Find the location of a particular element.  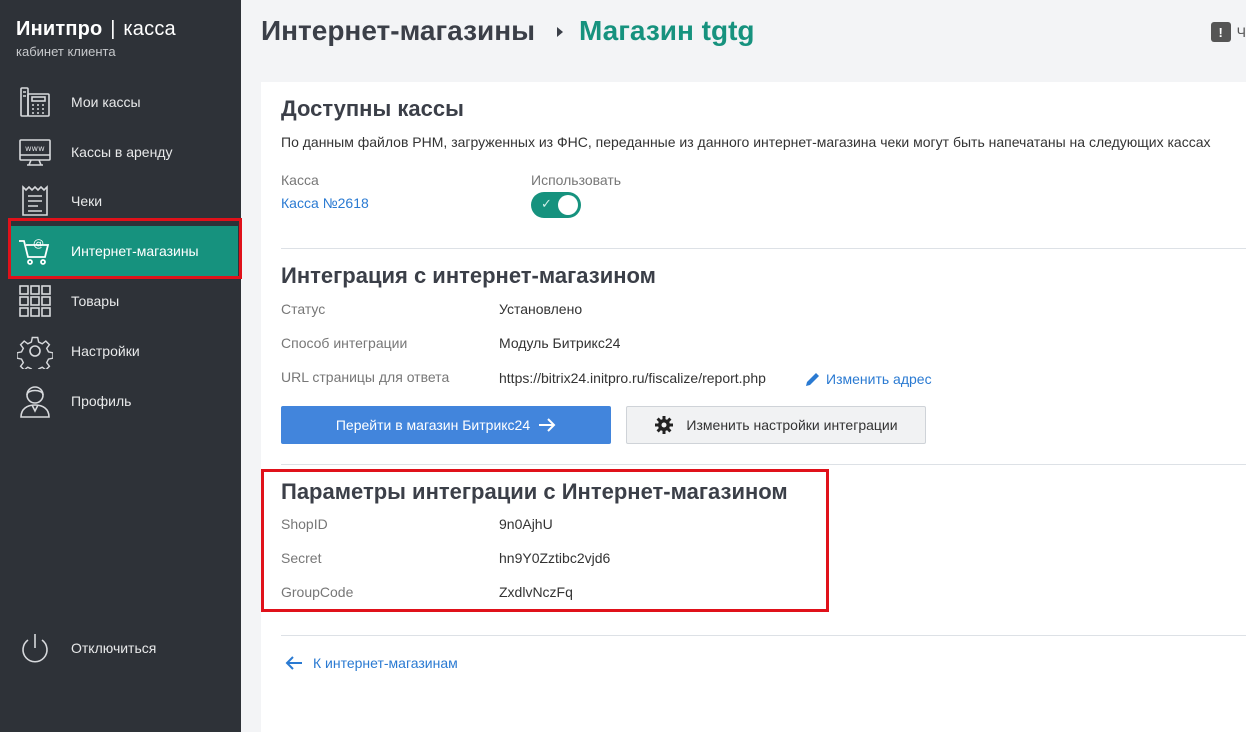

groupcode-value: ZxdlvNczFq is located at coordinates (536, 592).